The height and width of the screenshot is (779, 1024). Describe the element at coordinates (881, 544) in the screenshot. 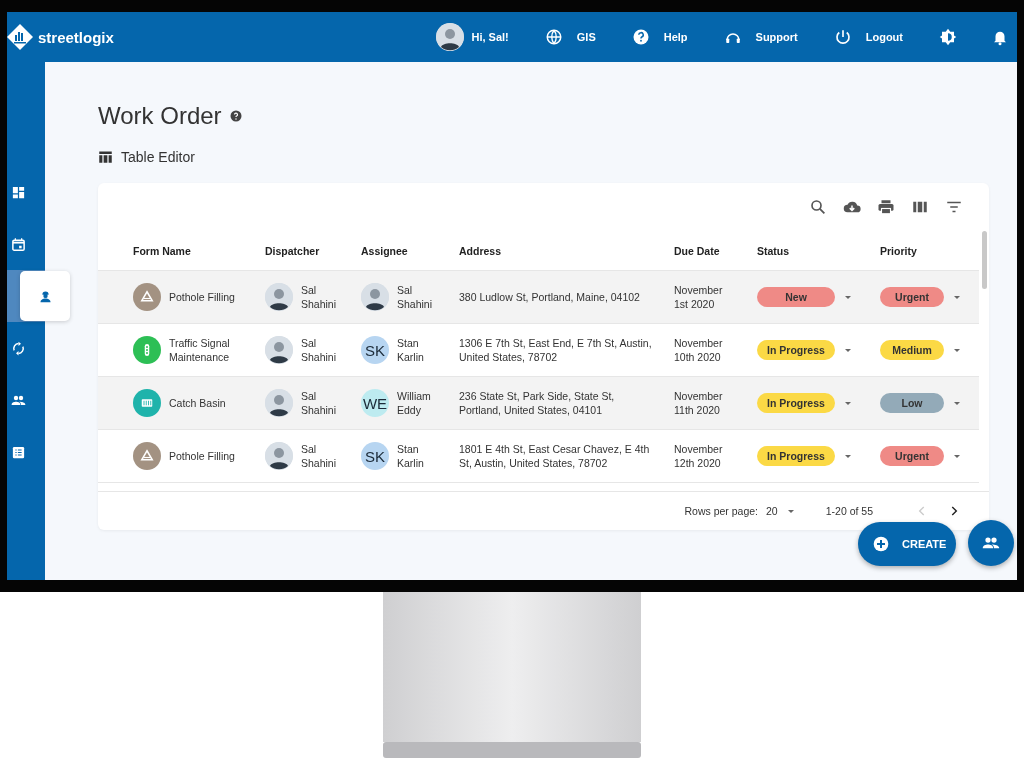

I see `plus-icon` at that location.